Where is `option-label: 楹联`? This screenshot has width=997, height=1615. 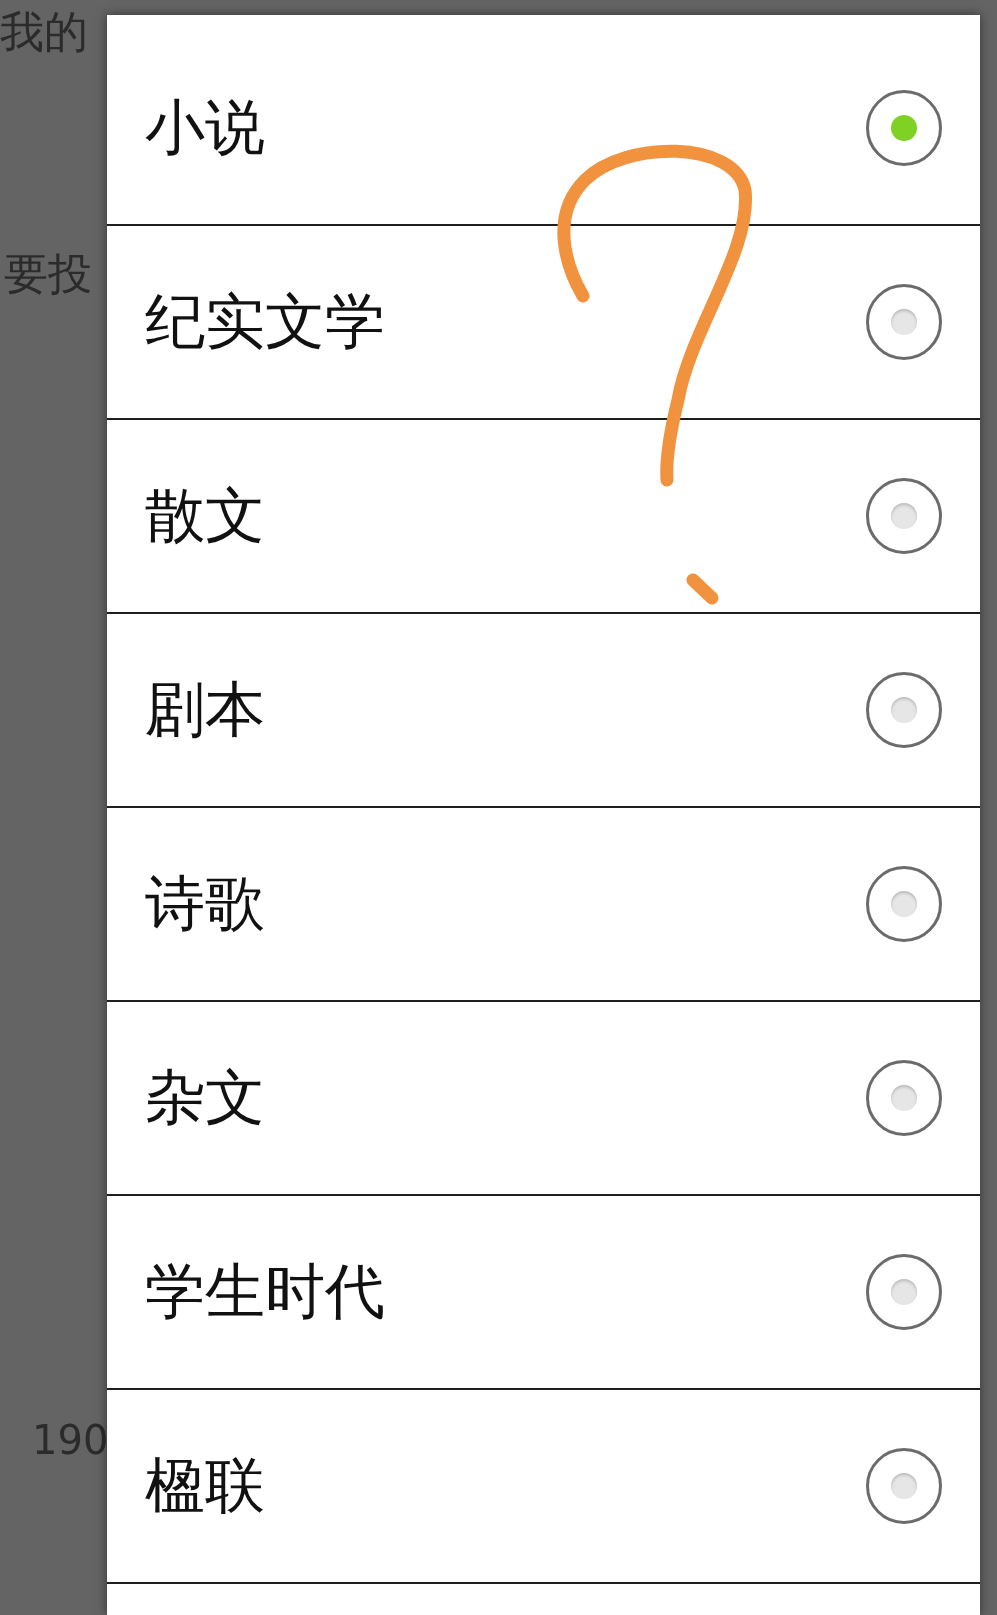
option-label: 楹联 is located at coordinates (205, 1485).